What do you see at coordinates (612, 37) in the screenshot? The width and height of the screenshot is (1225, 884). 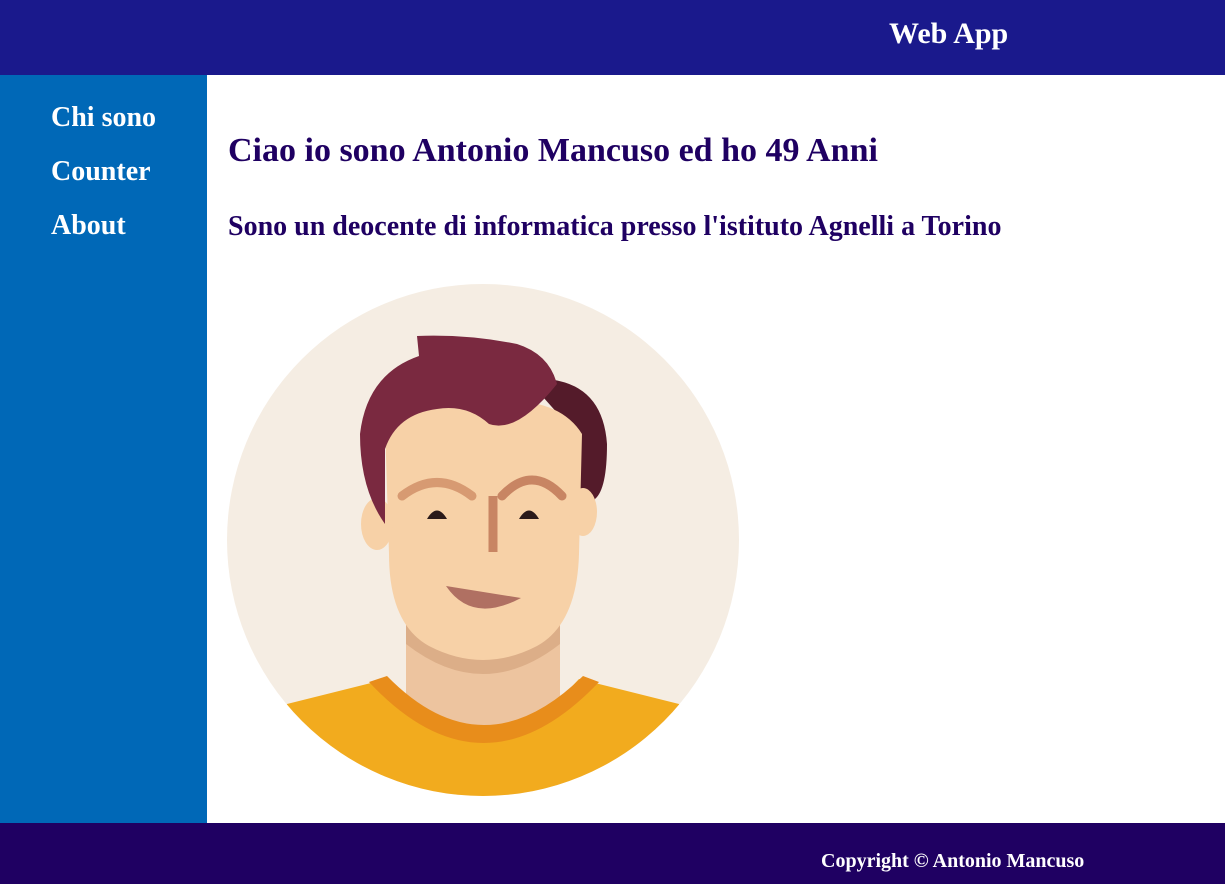 I see `top-header: Web App` at bounding box center [612, 37].